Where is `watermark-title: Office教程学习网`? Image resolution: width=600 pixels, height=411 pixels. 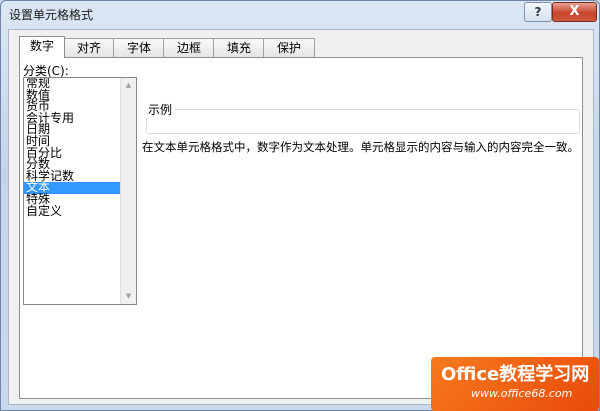
watermark-title: Office教程学习网 is located at coordinates (515, 374).